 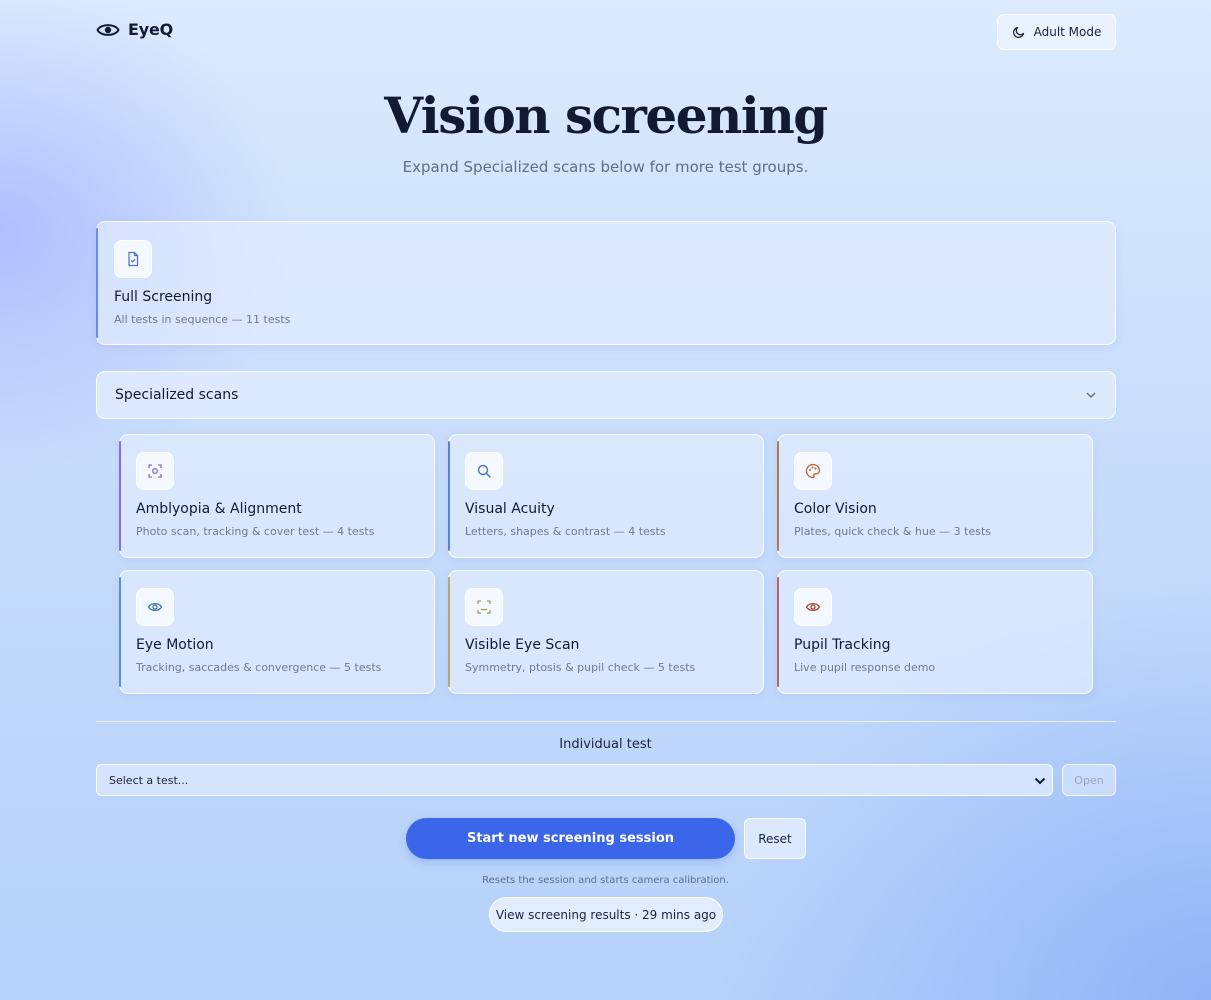 I want to click on card-description: Letters, shapes & contrast — 4 tests, so click(x=565, y=531).